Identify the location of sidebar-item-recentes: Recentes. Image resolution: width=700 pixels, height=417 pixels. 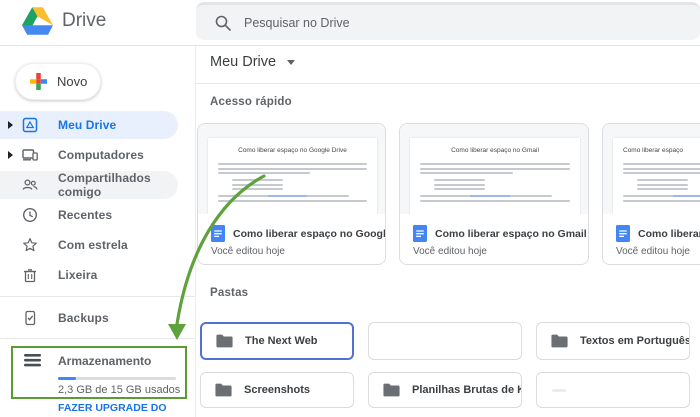
(89, 215).